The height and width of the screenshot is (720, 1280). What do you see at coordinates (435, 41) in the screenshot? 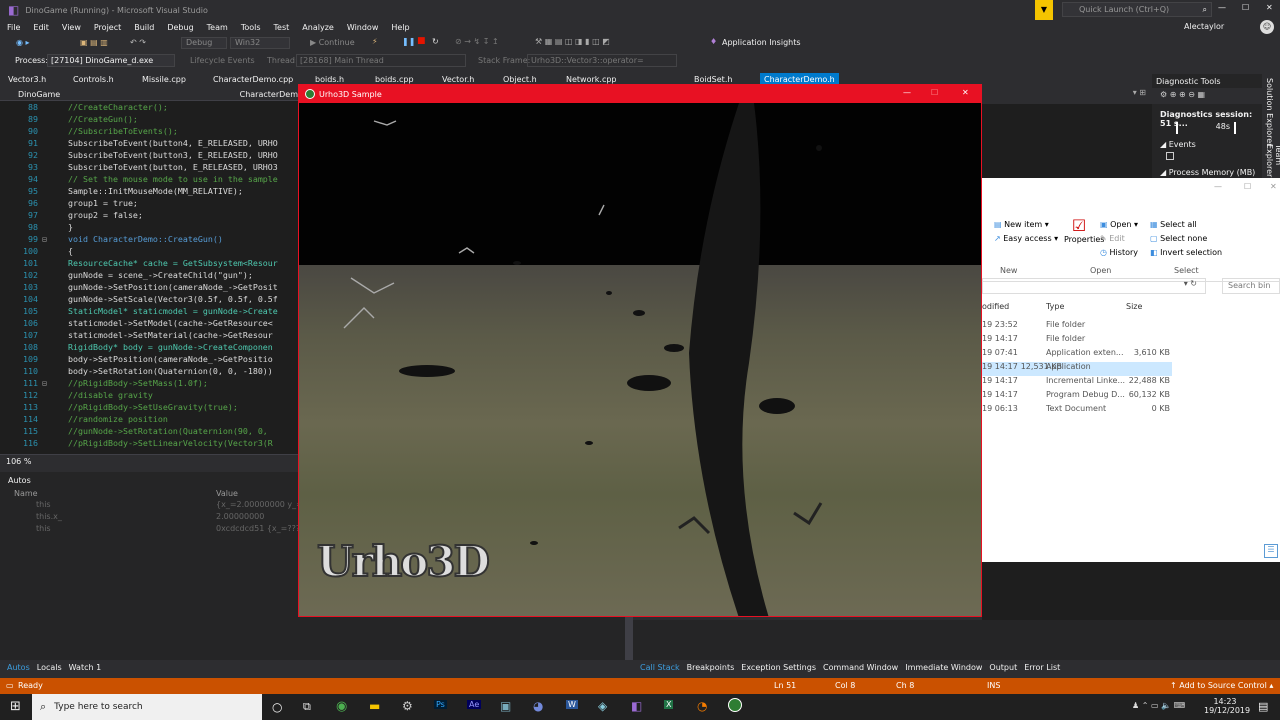
I see `restart-icon: ↻` at bounding box center [435, 41].